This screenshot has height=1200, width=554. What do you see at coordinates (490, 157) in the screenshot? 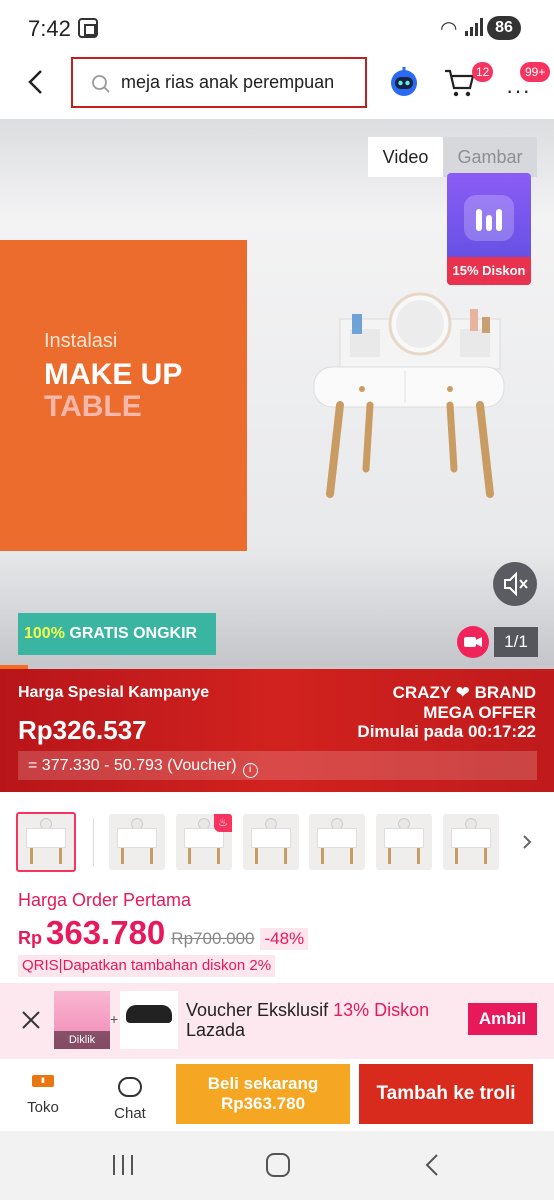
I see `tab-gambar: Gambar` at bounding box center [490, 157].